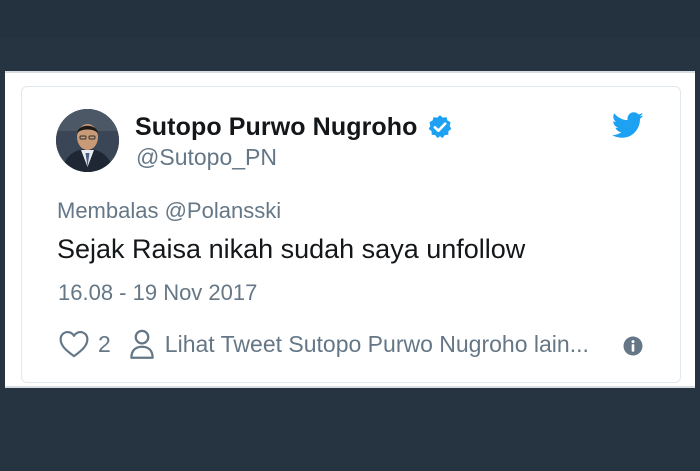  I want to click on like-count: 2, so click(104, 343).